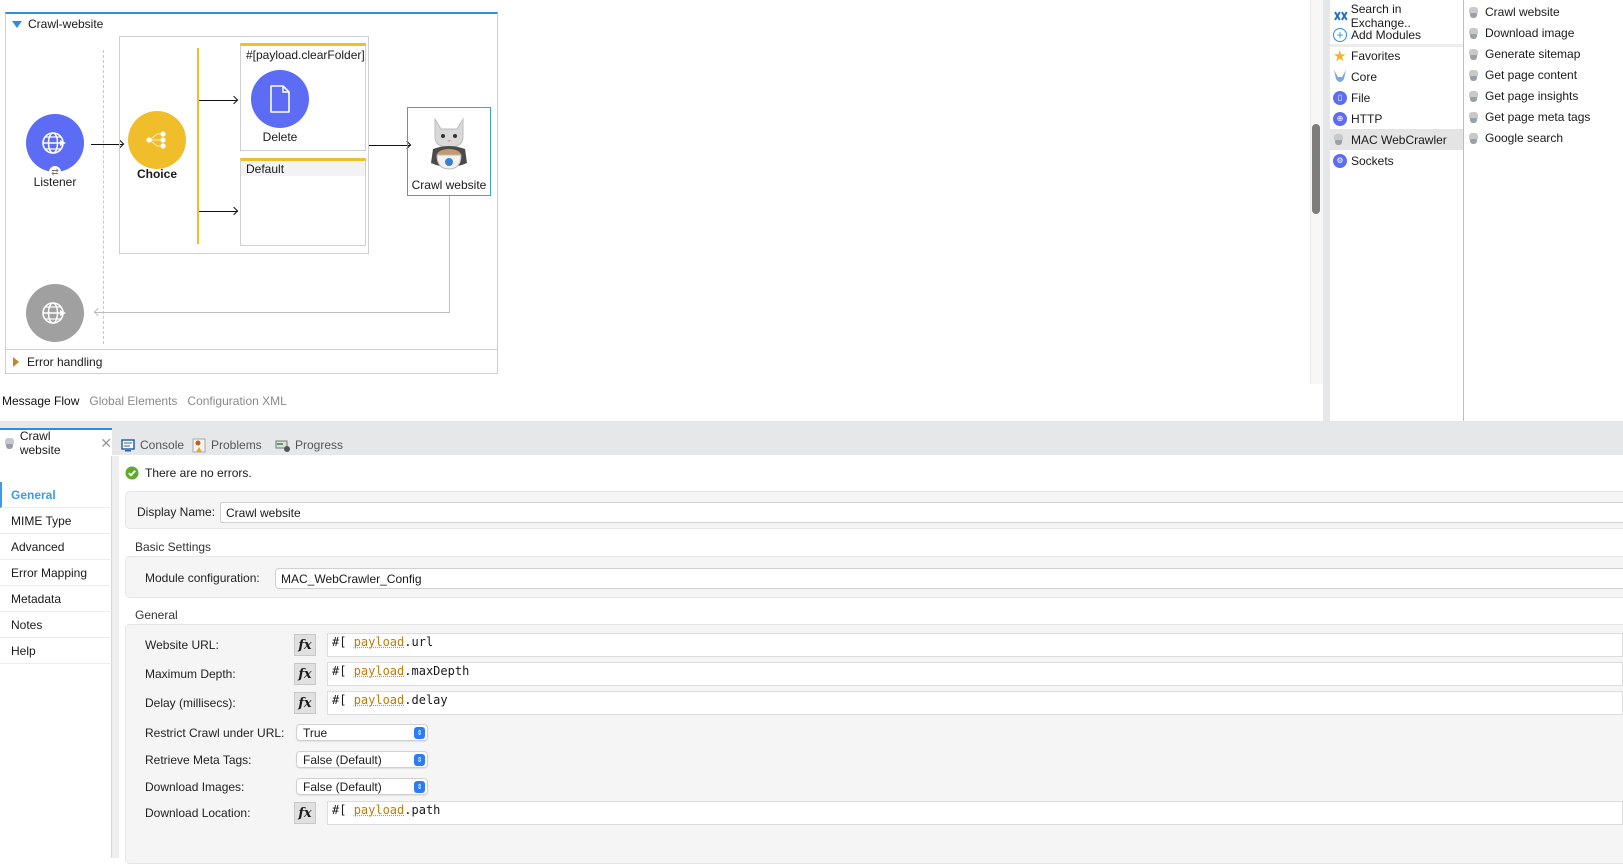 This screenshot has height=864, width=1623. I want to click on expr-keyword: payload, so click(379, 642).